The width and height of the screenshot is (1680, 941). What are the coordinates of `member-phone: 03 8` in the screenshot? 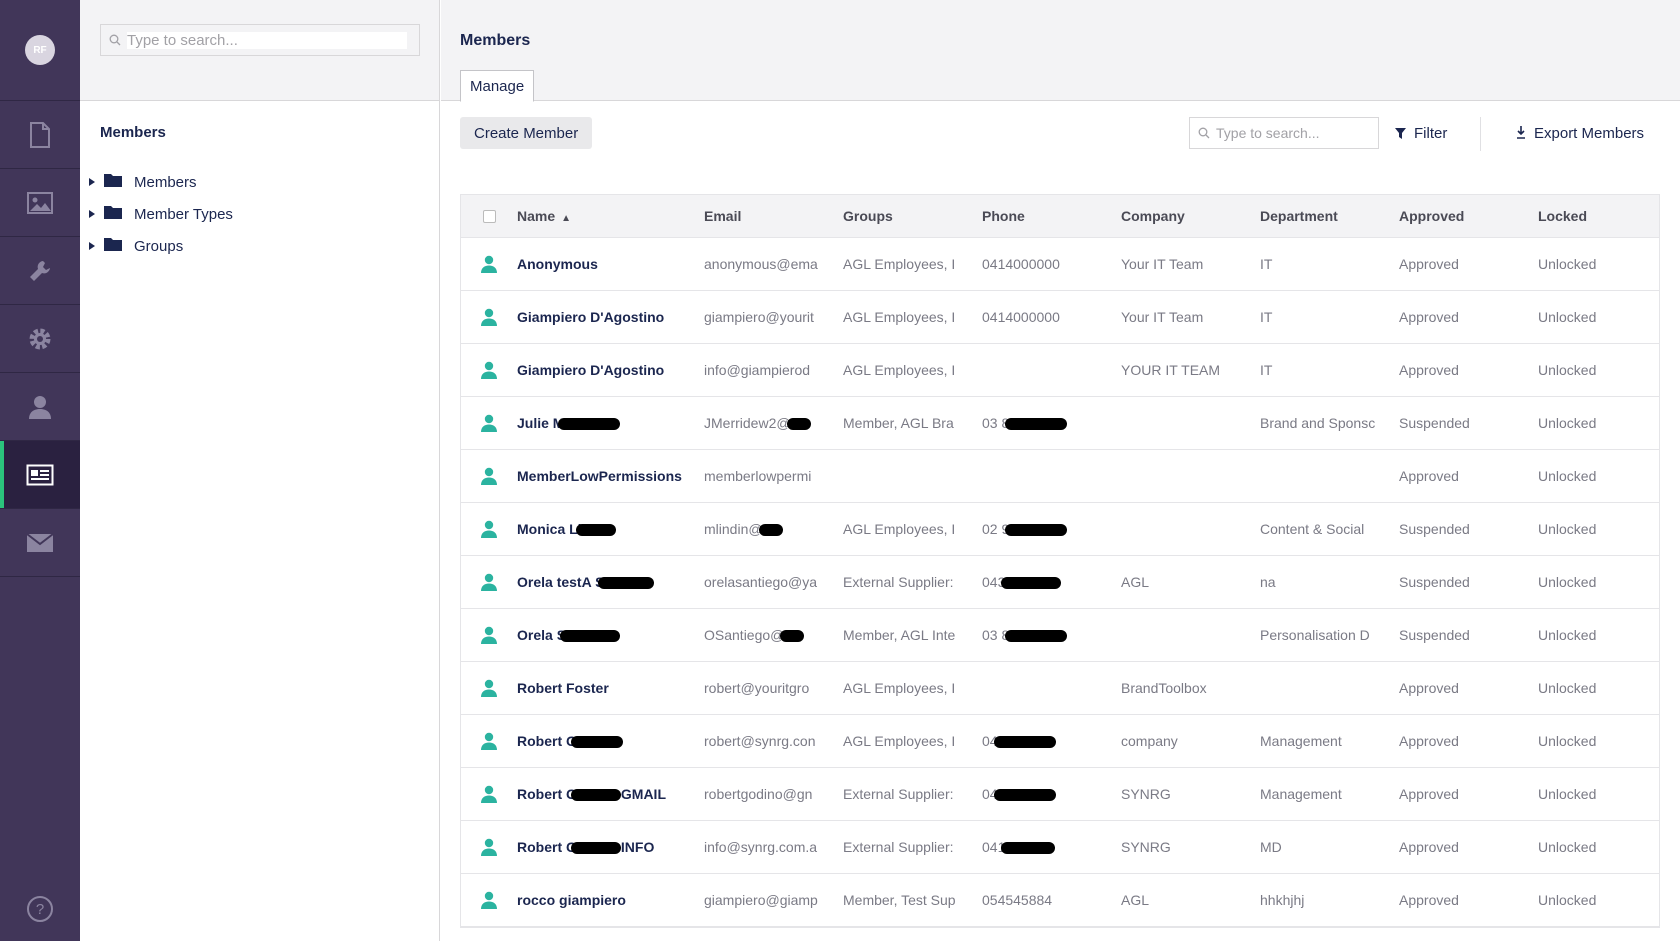 It's located at (1051, 635).